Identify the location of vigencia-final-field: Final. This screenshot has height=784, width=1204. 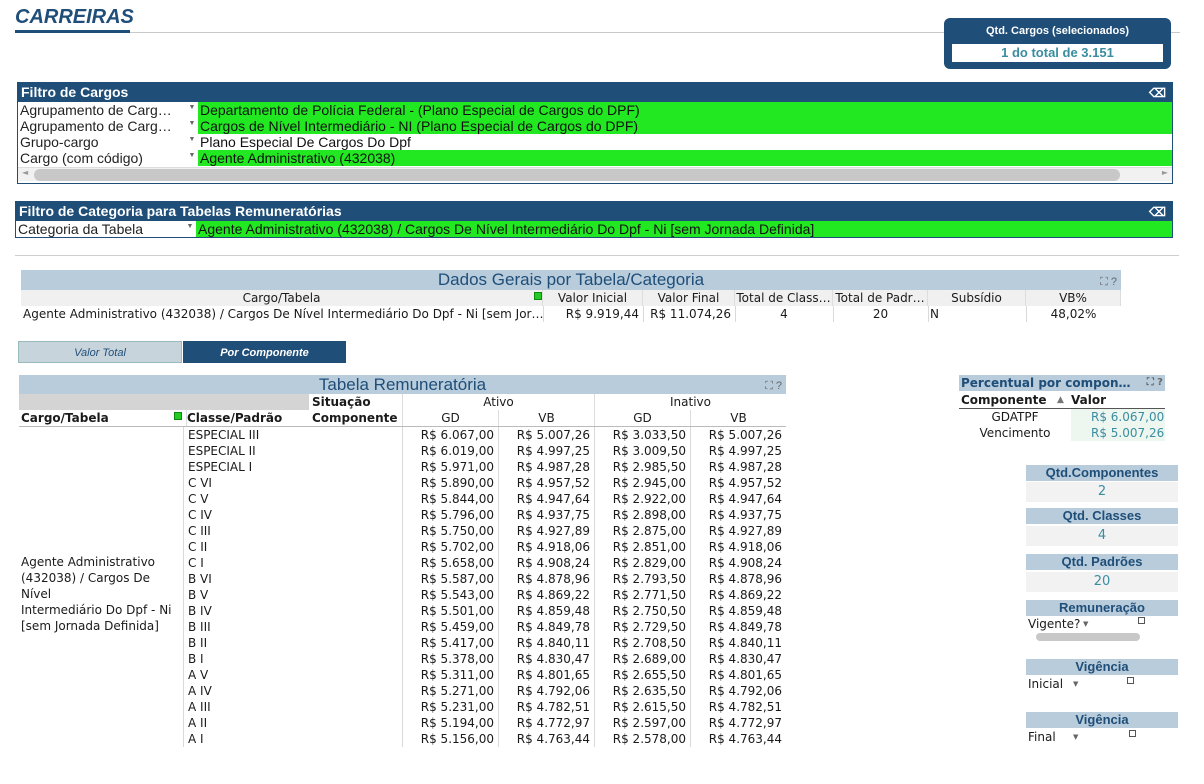
(1053, 737).